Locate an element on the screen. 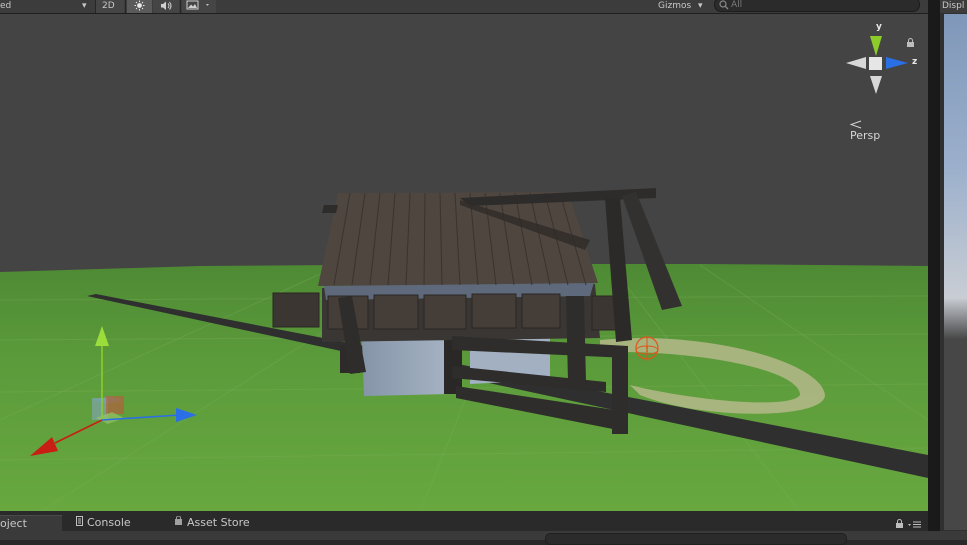 This screenshot has height=545, width=967. speaker-icon is located at coordinates (166, 5).